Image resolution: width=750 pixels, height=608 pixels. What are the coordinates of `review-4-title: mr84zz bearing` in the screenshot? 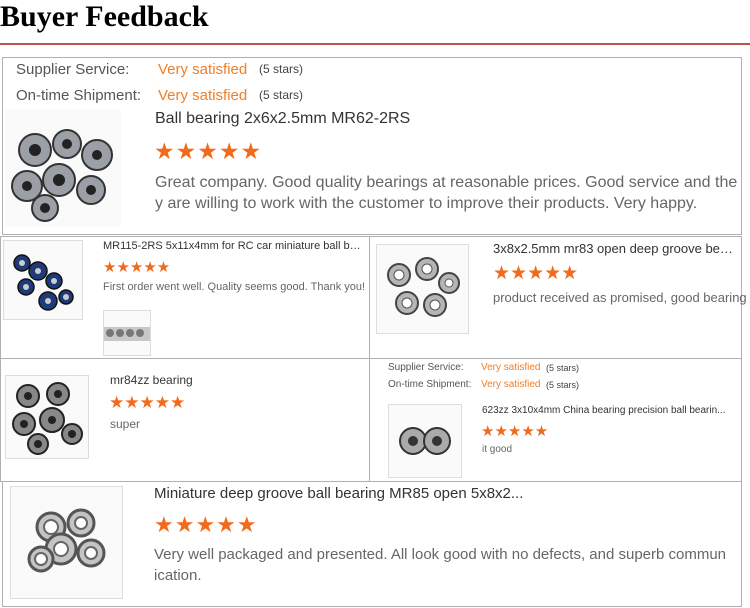 It's located at (151, 380).